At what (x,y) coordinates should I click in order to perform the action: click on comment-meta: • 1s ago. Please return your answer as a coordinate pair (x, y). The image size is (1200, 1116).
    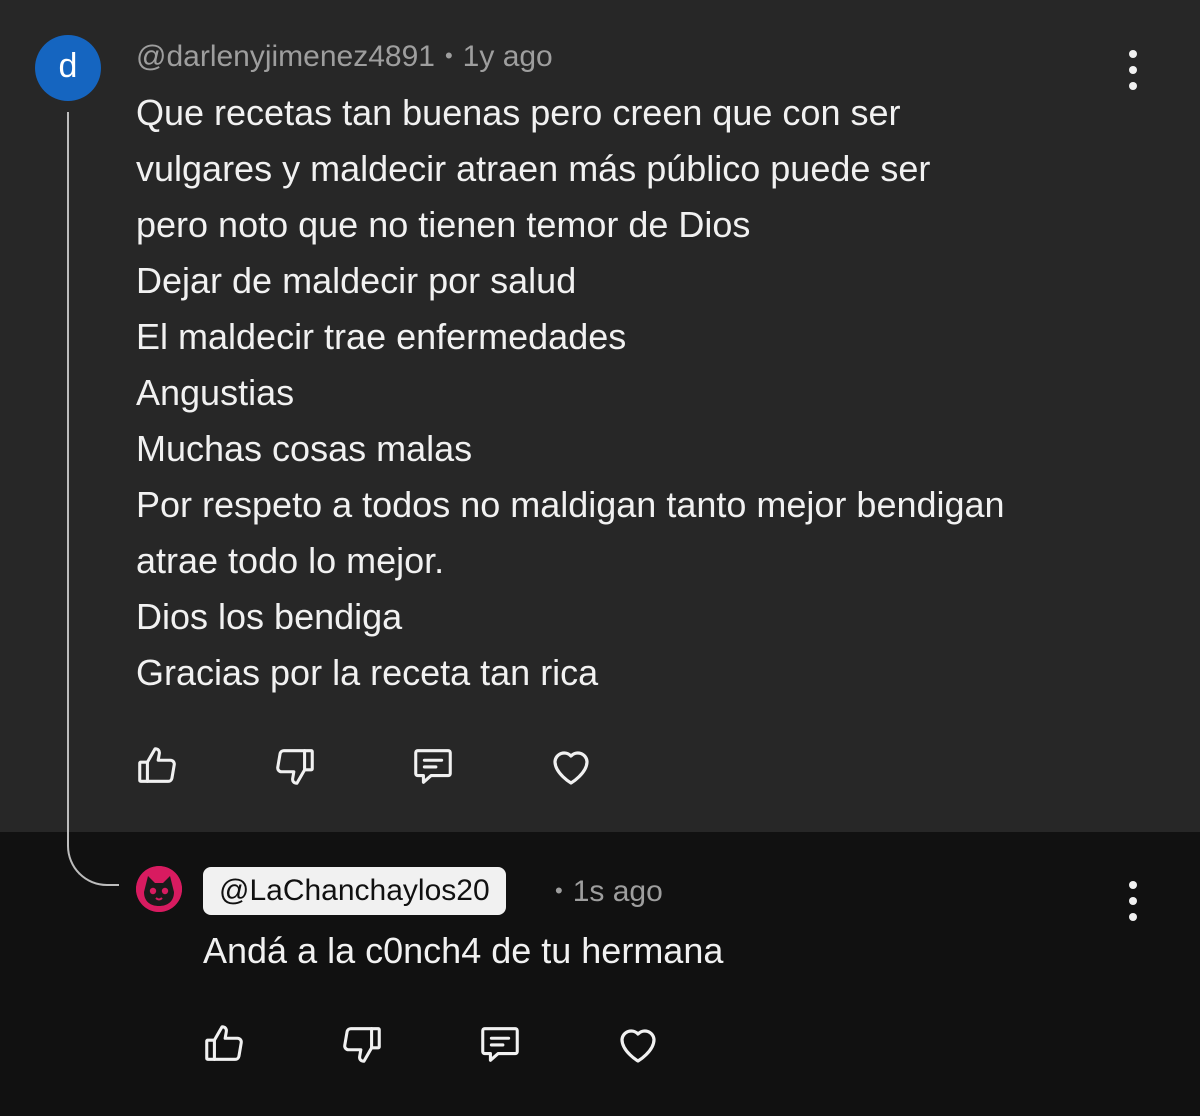
    Looking at the image, I should click on (609, 891).